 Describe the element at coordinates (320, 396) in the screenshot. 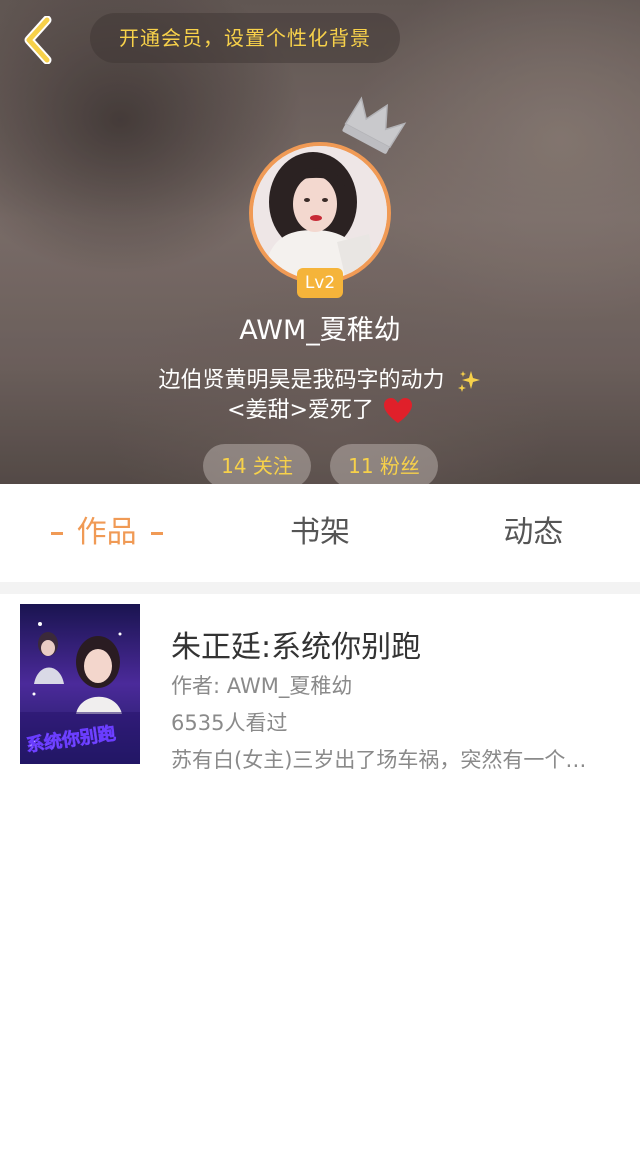

I see `bio: 边伯贤黄明昊是我码字的动力 <姜甜>爱死了` at that location.